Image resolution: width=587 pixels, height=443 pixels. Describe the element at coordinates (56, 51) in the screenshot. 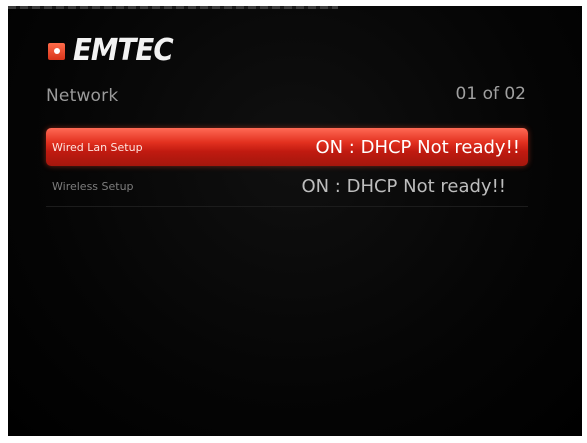

I see `emtec-logo-icon` at that location.